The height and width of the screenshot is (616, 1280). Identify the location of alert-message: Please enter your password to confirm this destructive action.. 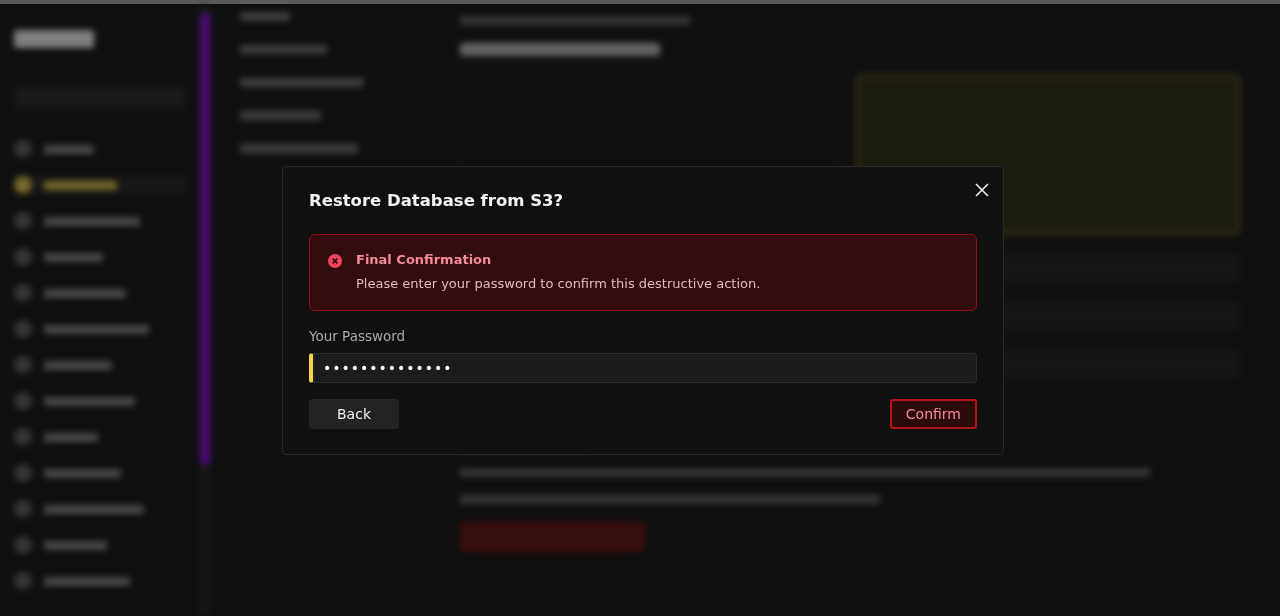
(558, 283).